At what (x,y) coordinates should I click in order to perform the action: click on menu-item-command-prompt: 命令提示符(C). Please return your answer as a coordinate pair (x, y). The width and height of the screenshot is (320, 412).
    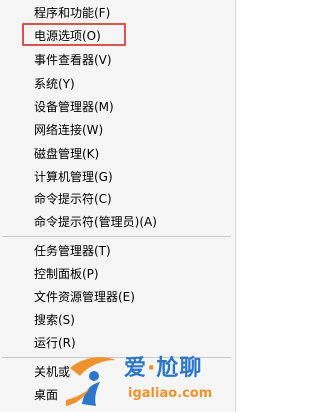
    Looking at the image, I should click on (73, 199).